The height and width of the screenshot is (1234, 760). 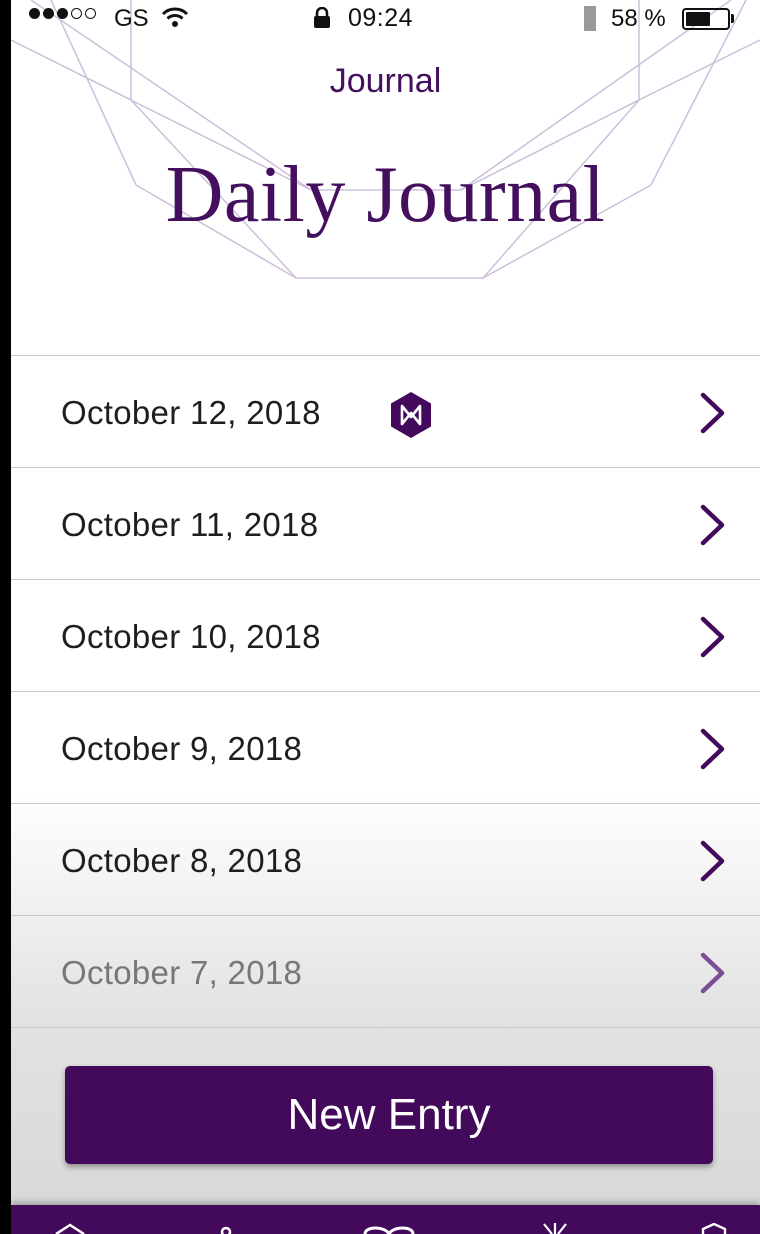 What do you see at coordinates (590, 18) in the screenshot?
I see `sim-indicator` at bounding box center [590, 18].